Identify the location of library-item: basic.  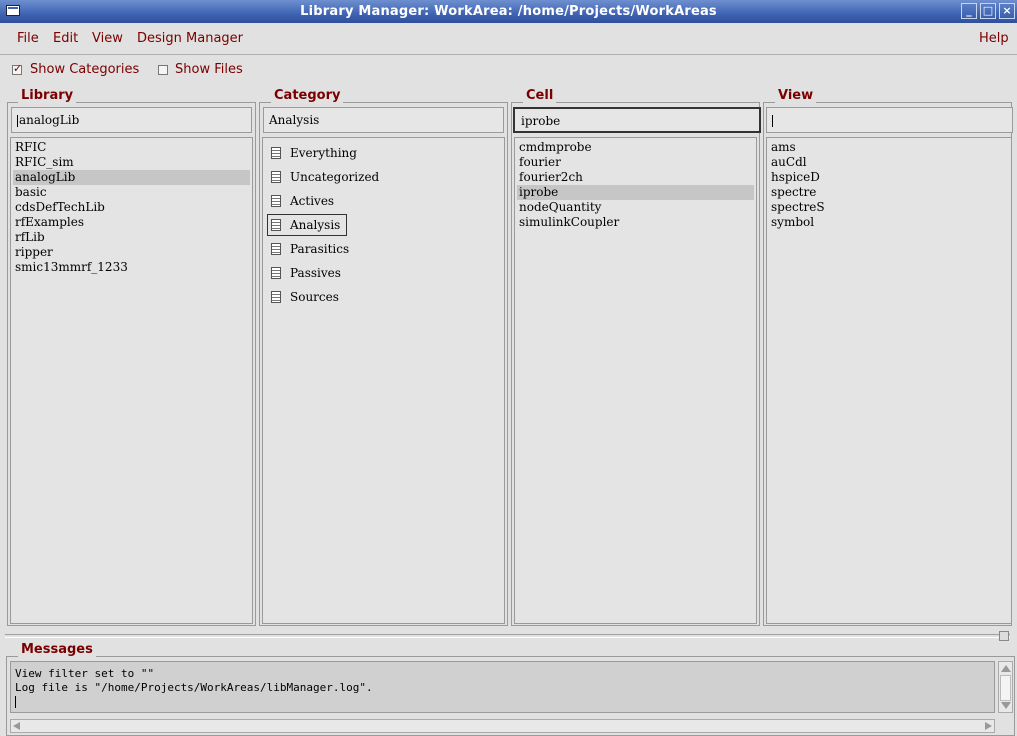
(131, 192).